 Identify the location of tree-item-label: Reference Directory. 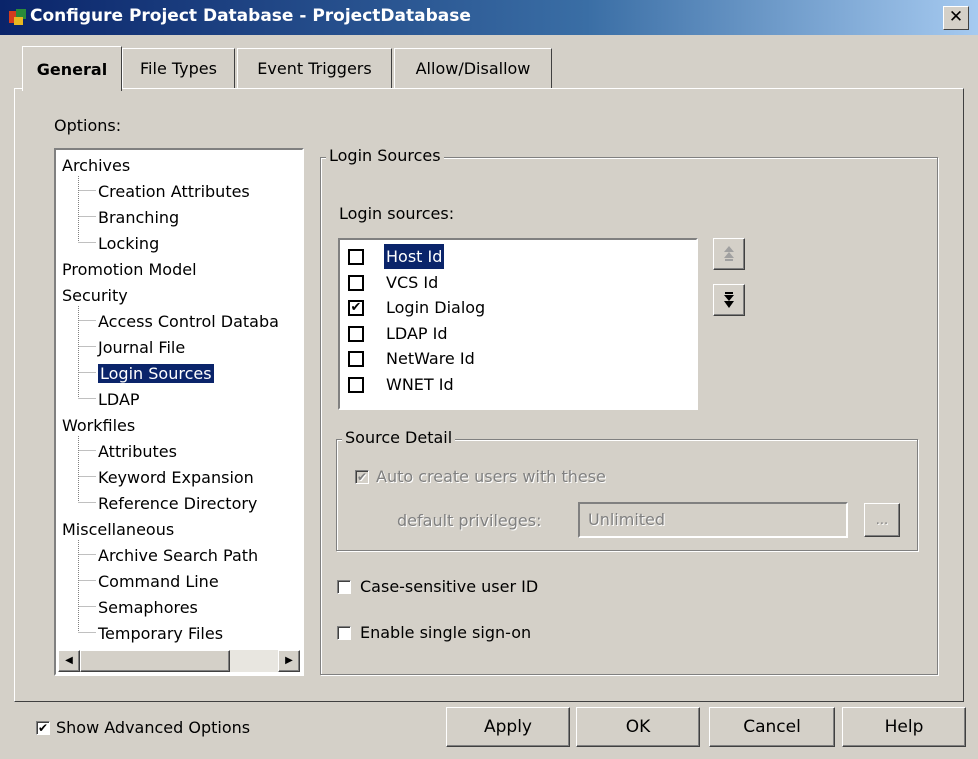
(178, 503).